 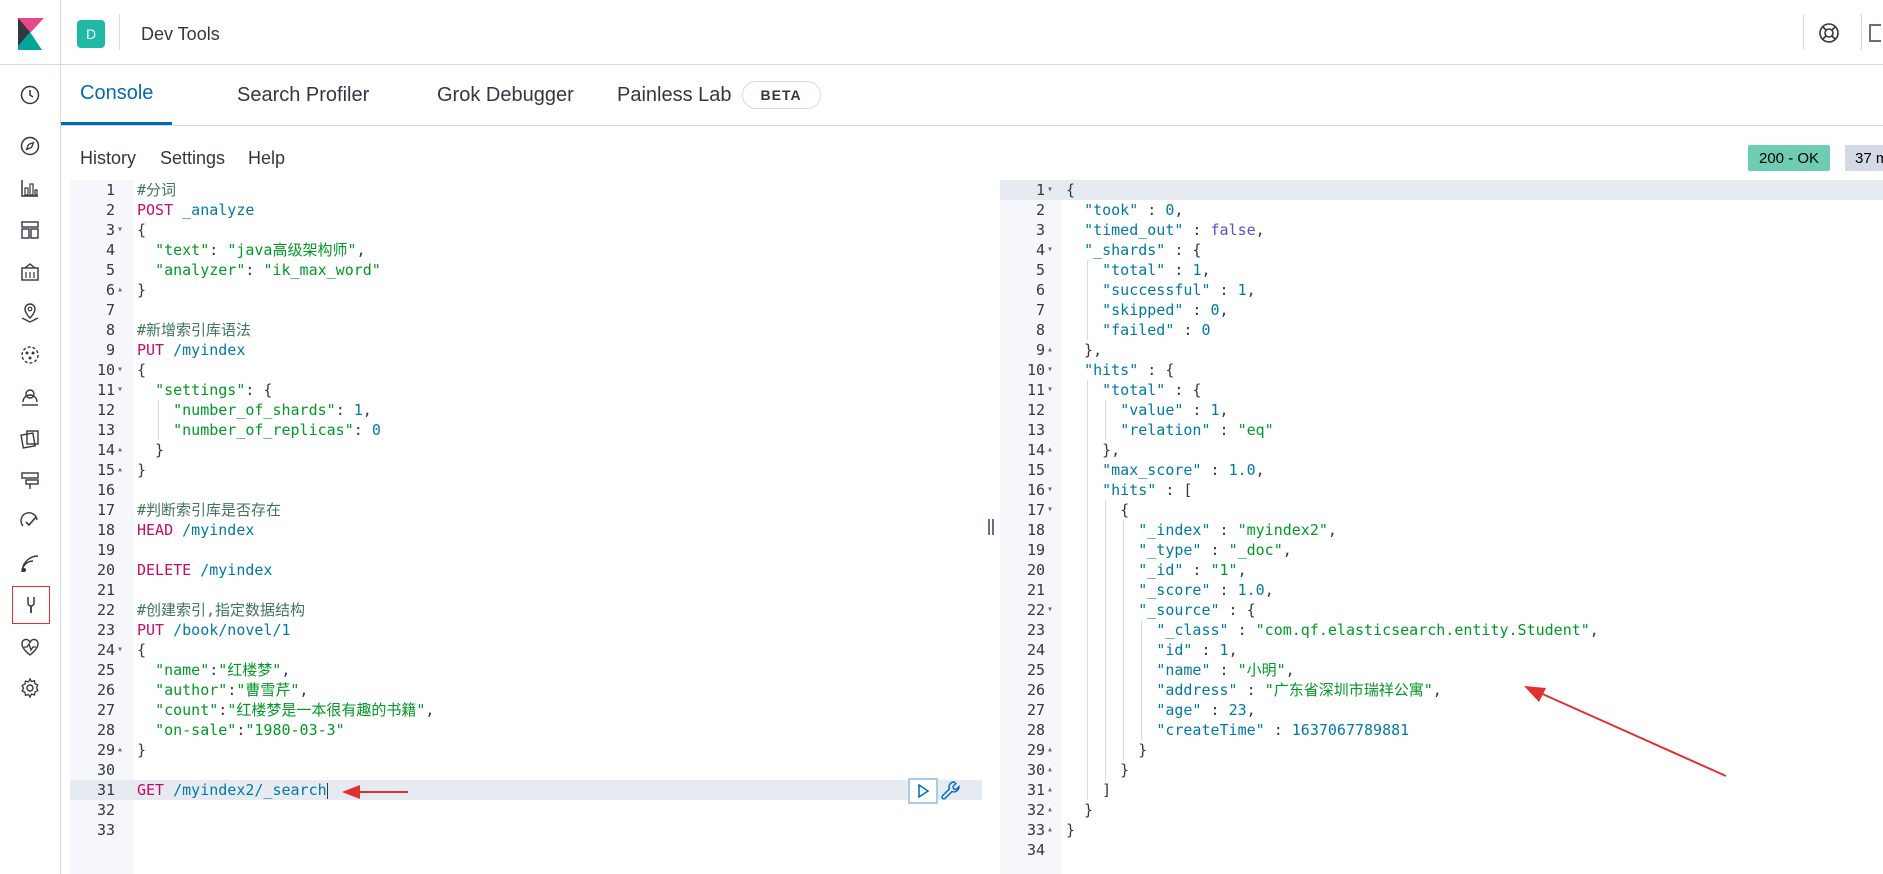 I want to click on code-line: 18 "_index" : "myindex2",, so click(x=1441, y=530).